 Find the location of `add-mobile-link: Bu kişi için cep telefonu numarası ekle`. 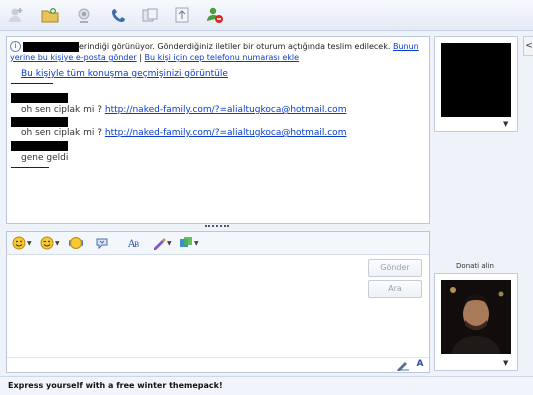

add-mobile-link: Bu kişi için cep telefonu numarası ekle is located at coordinates (222, 57).